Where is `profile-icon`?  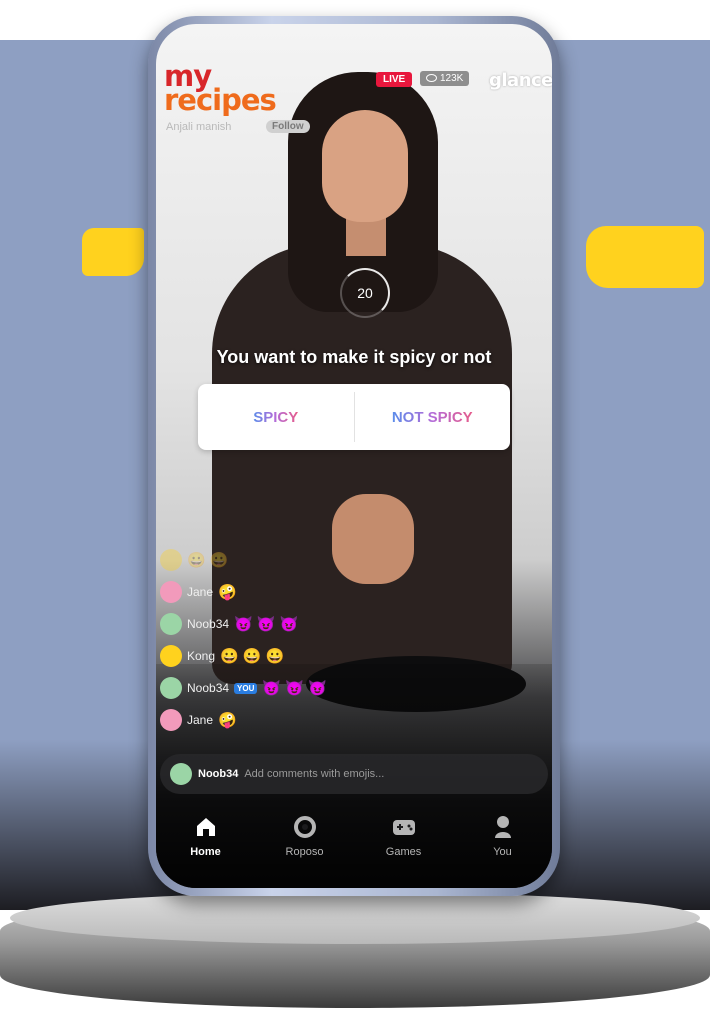 profile-icon is located at coordinates (503, 827).